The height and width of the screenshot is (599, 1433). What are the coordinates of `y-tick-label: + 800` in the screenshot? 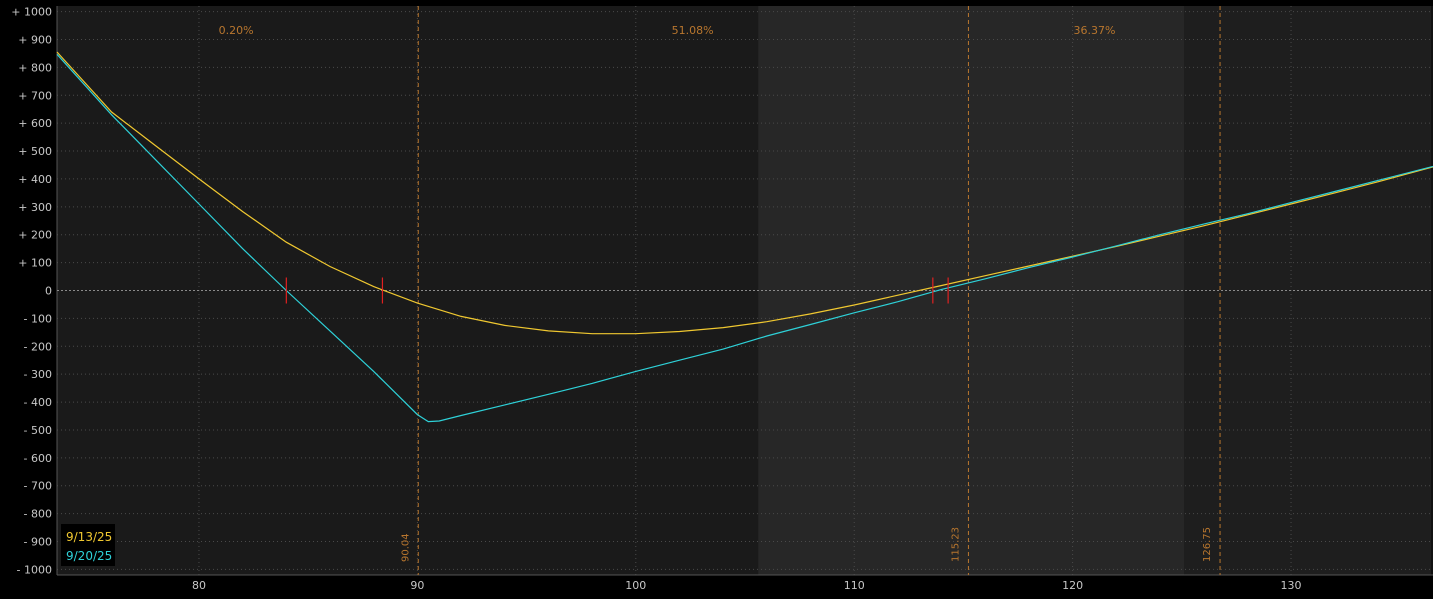 It's located at (35, 67).